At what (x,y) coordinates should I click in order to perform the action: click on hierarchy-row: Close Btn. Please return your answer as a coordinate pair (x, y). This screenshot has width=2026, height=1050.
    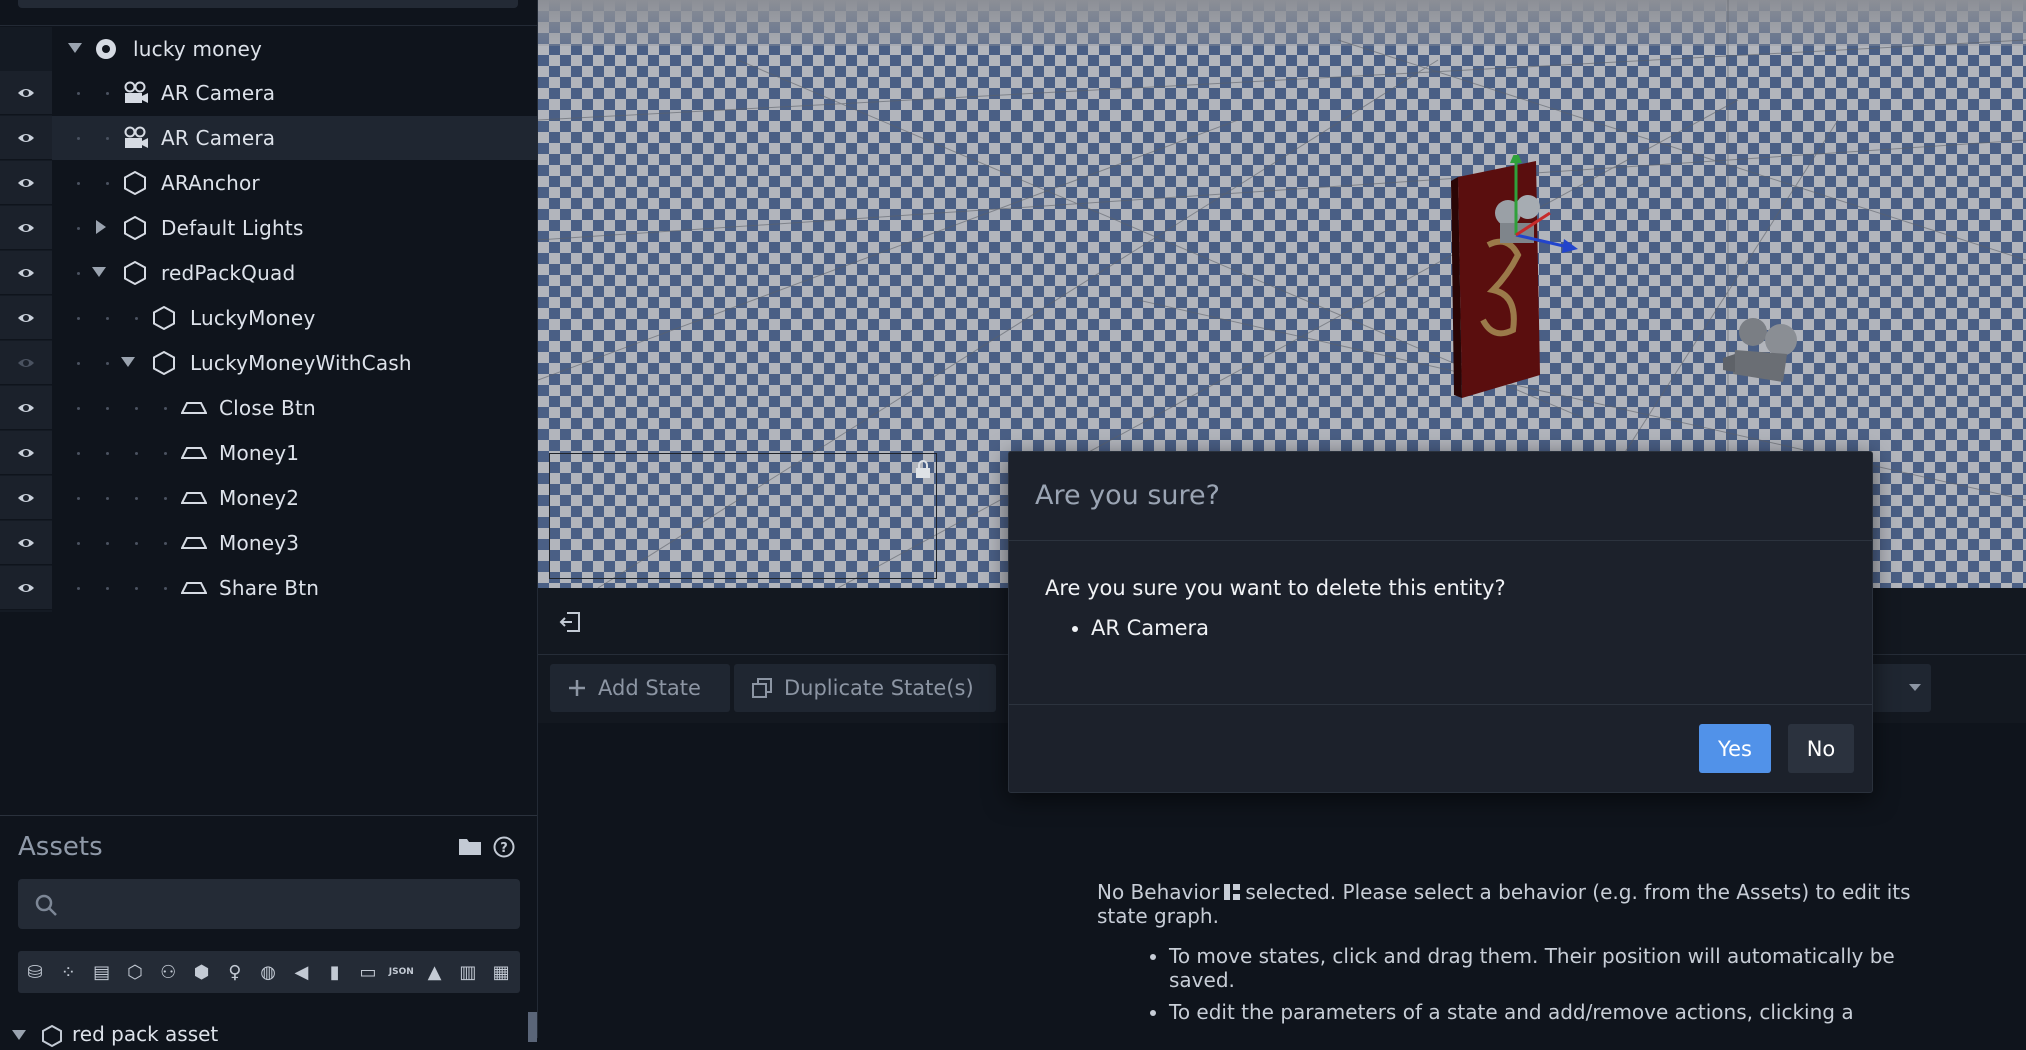
    Looking at the image, I should click on (268, 408).